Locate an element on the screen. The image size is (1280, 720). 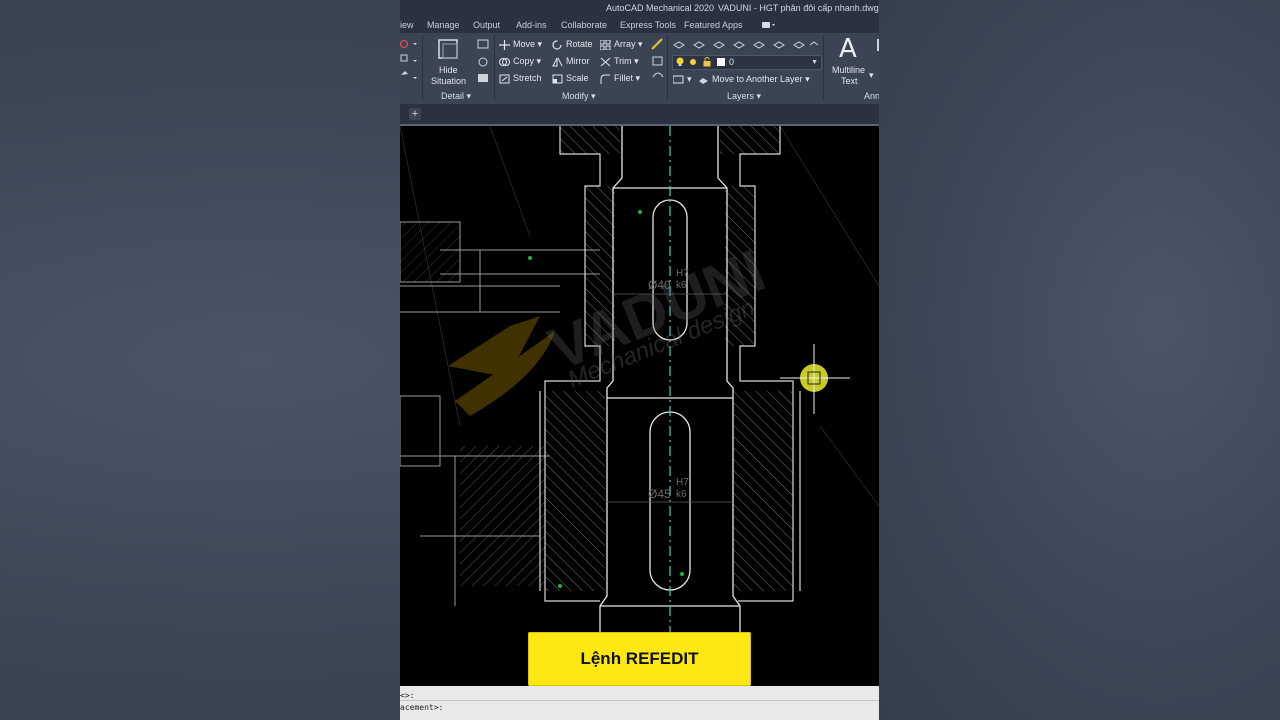
trim-button: Trim ▾ is located at coordinates (619, 61).